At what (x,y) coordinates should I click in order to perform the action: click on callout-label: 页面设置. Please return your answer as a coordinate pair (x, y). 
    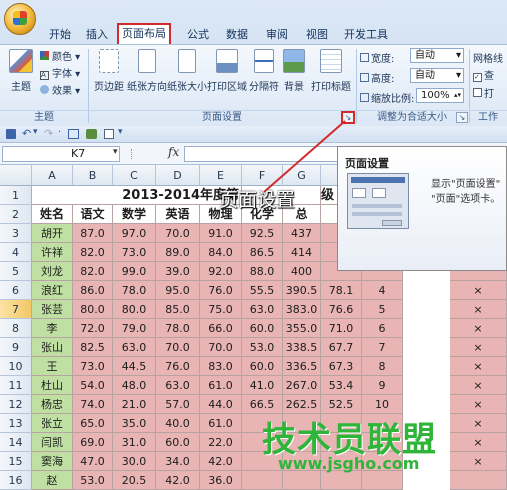
    Looking at the image, I should click on (257, 200).